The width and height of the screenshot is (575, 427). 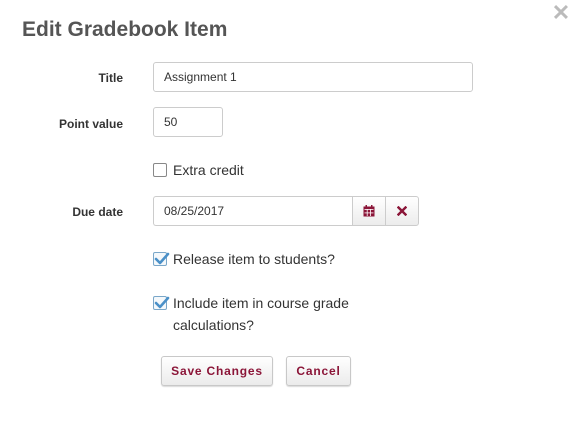 I want to click on title-input, so click(x=313, y=77).